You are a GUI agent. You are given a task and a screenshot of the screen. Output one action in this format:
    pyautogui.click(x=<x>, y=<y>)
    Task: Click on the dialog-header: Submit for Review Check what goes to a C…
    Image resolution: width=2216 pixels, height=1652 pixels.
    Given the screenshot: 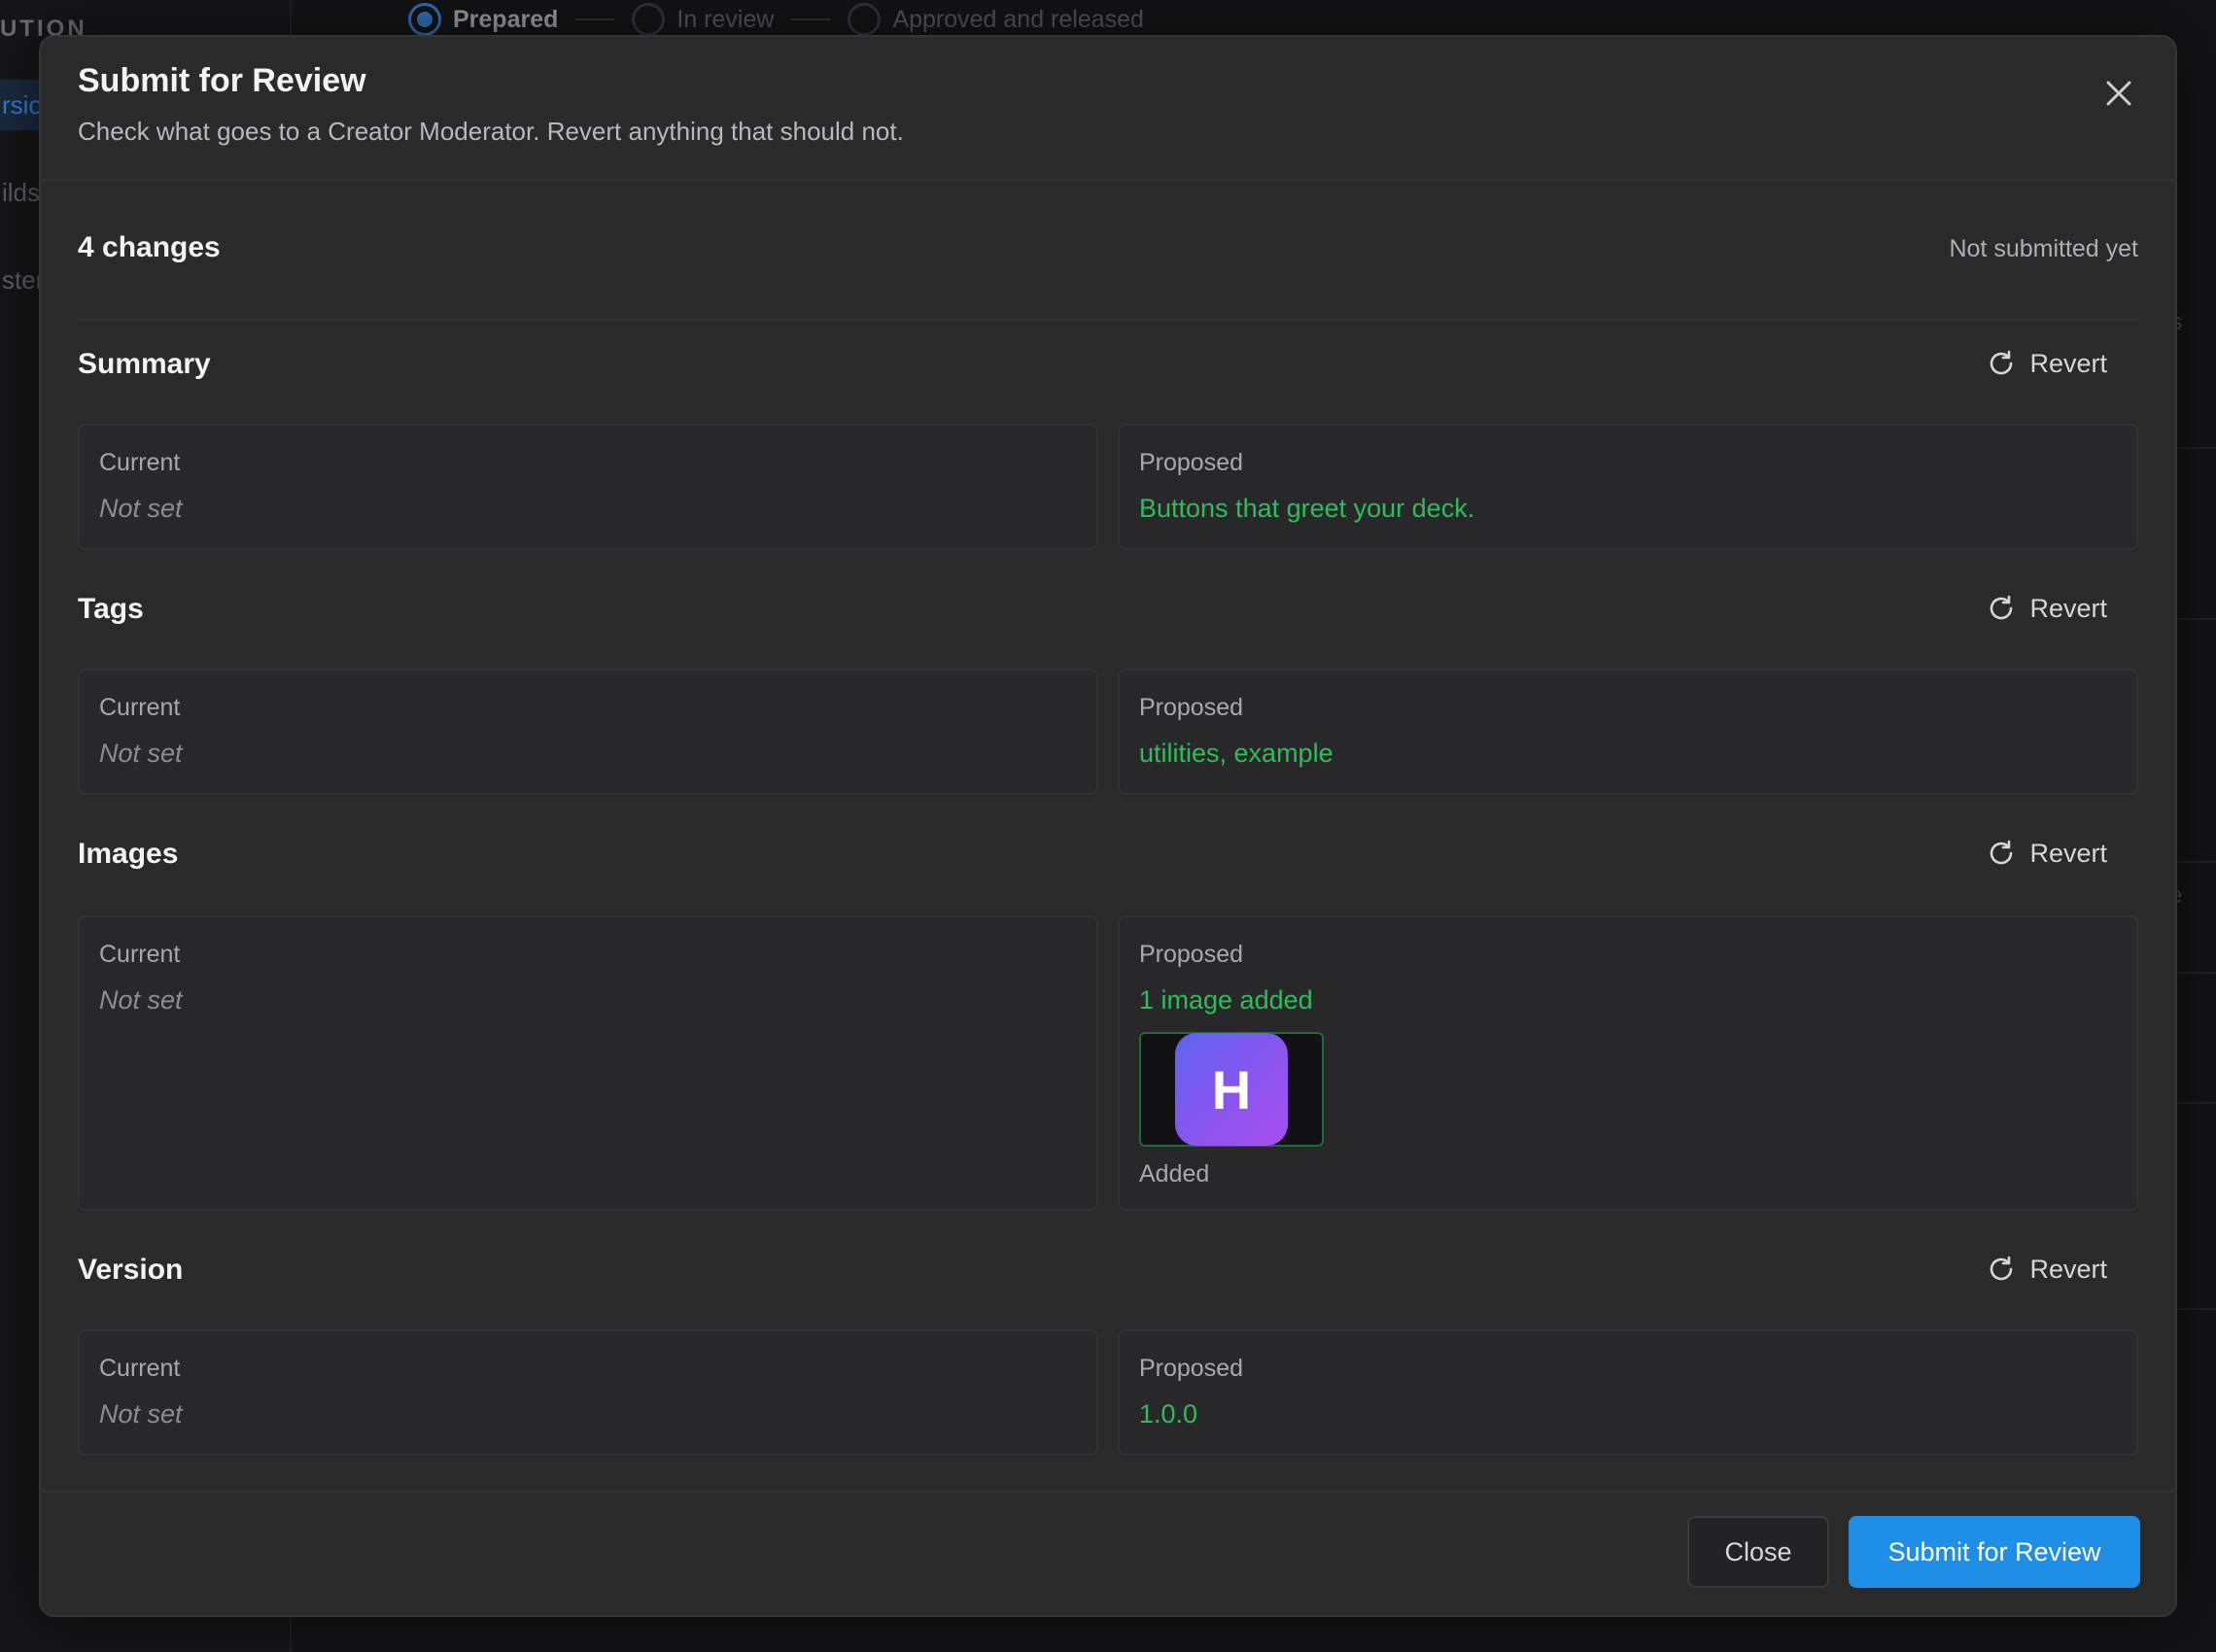 What is the action you would take?
    pyautogui.click(x=1108, y=109)
    